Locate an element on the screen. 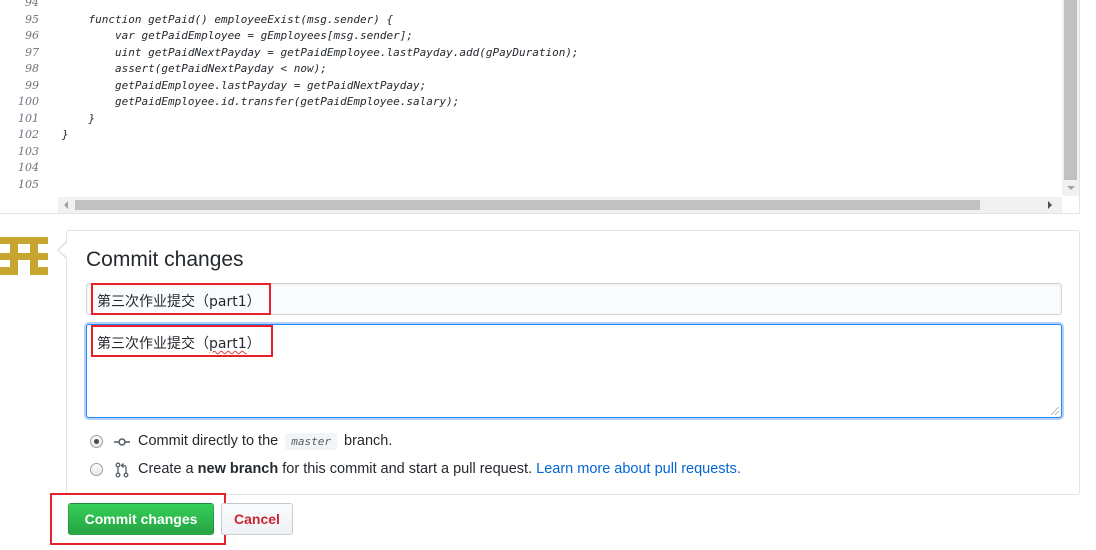 Image resolution: width=1096 pixels, height=550 pixels. speech-caret-fill is located at coordinates (63, 250).